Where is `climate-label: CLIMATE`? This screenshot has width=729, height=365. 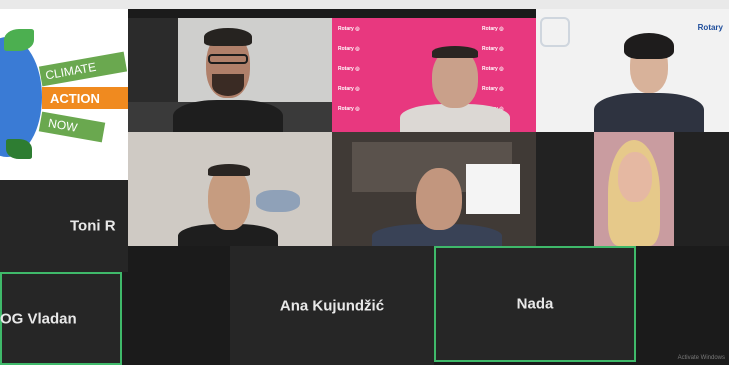 climate-label: CLIMATE is located at coordinates (71, 71).